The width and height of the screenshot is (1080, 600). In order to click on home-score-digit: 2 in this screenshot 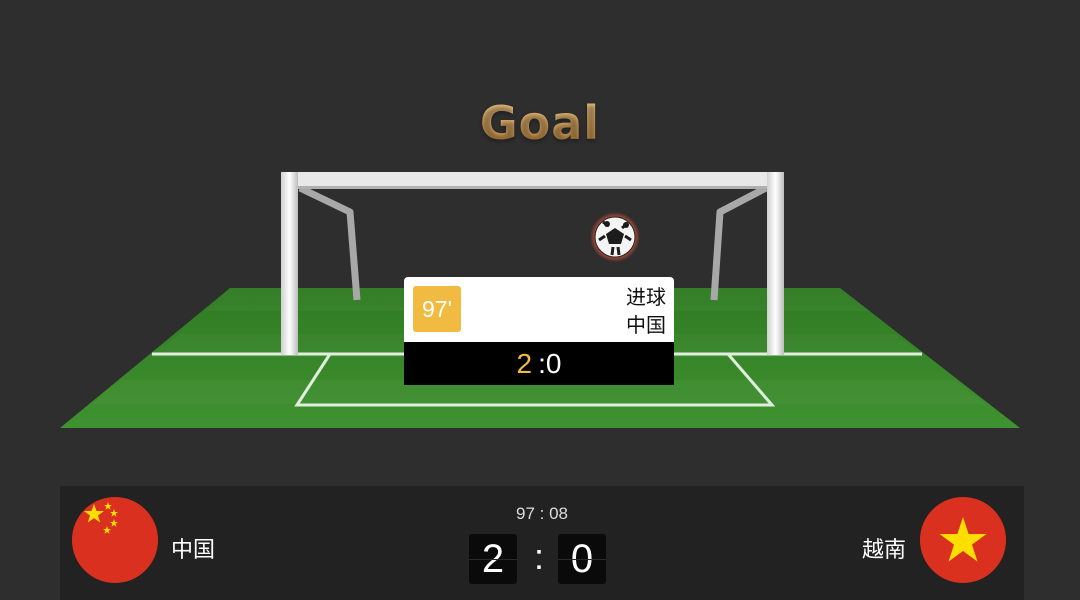, I will do `click(493, 559)`.